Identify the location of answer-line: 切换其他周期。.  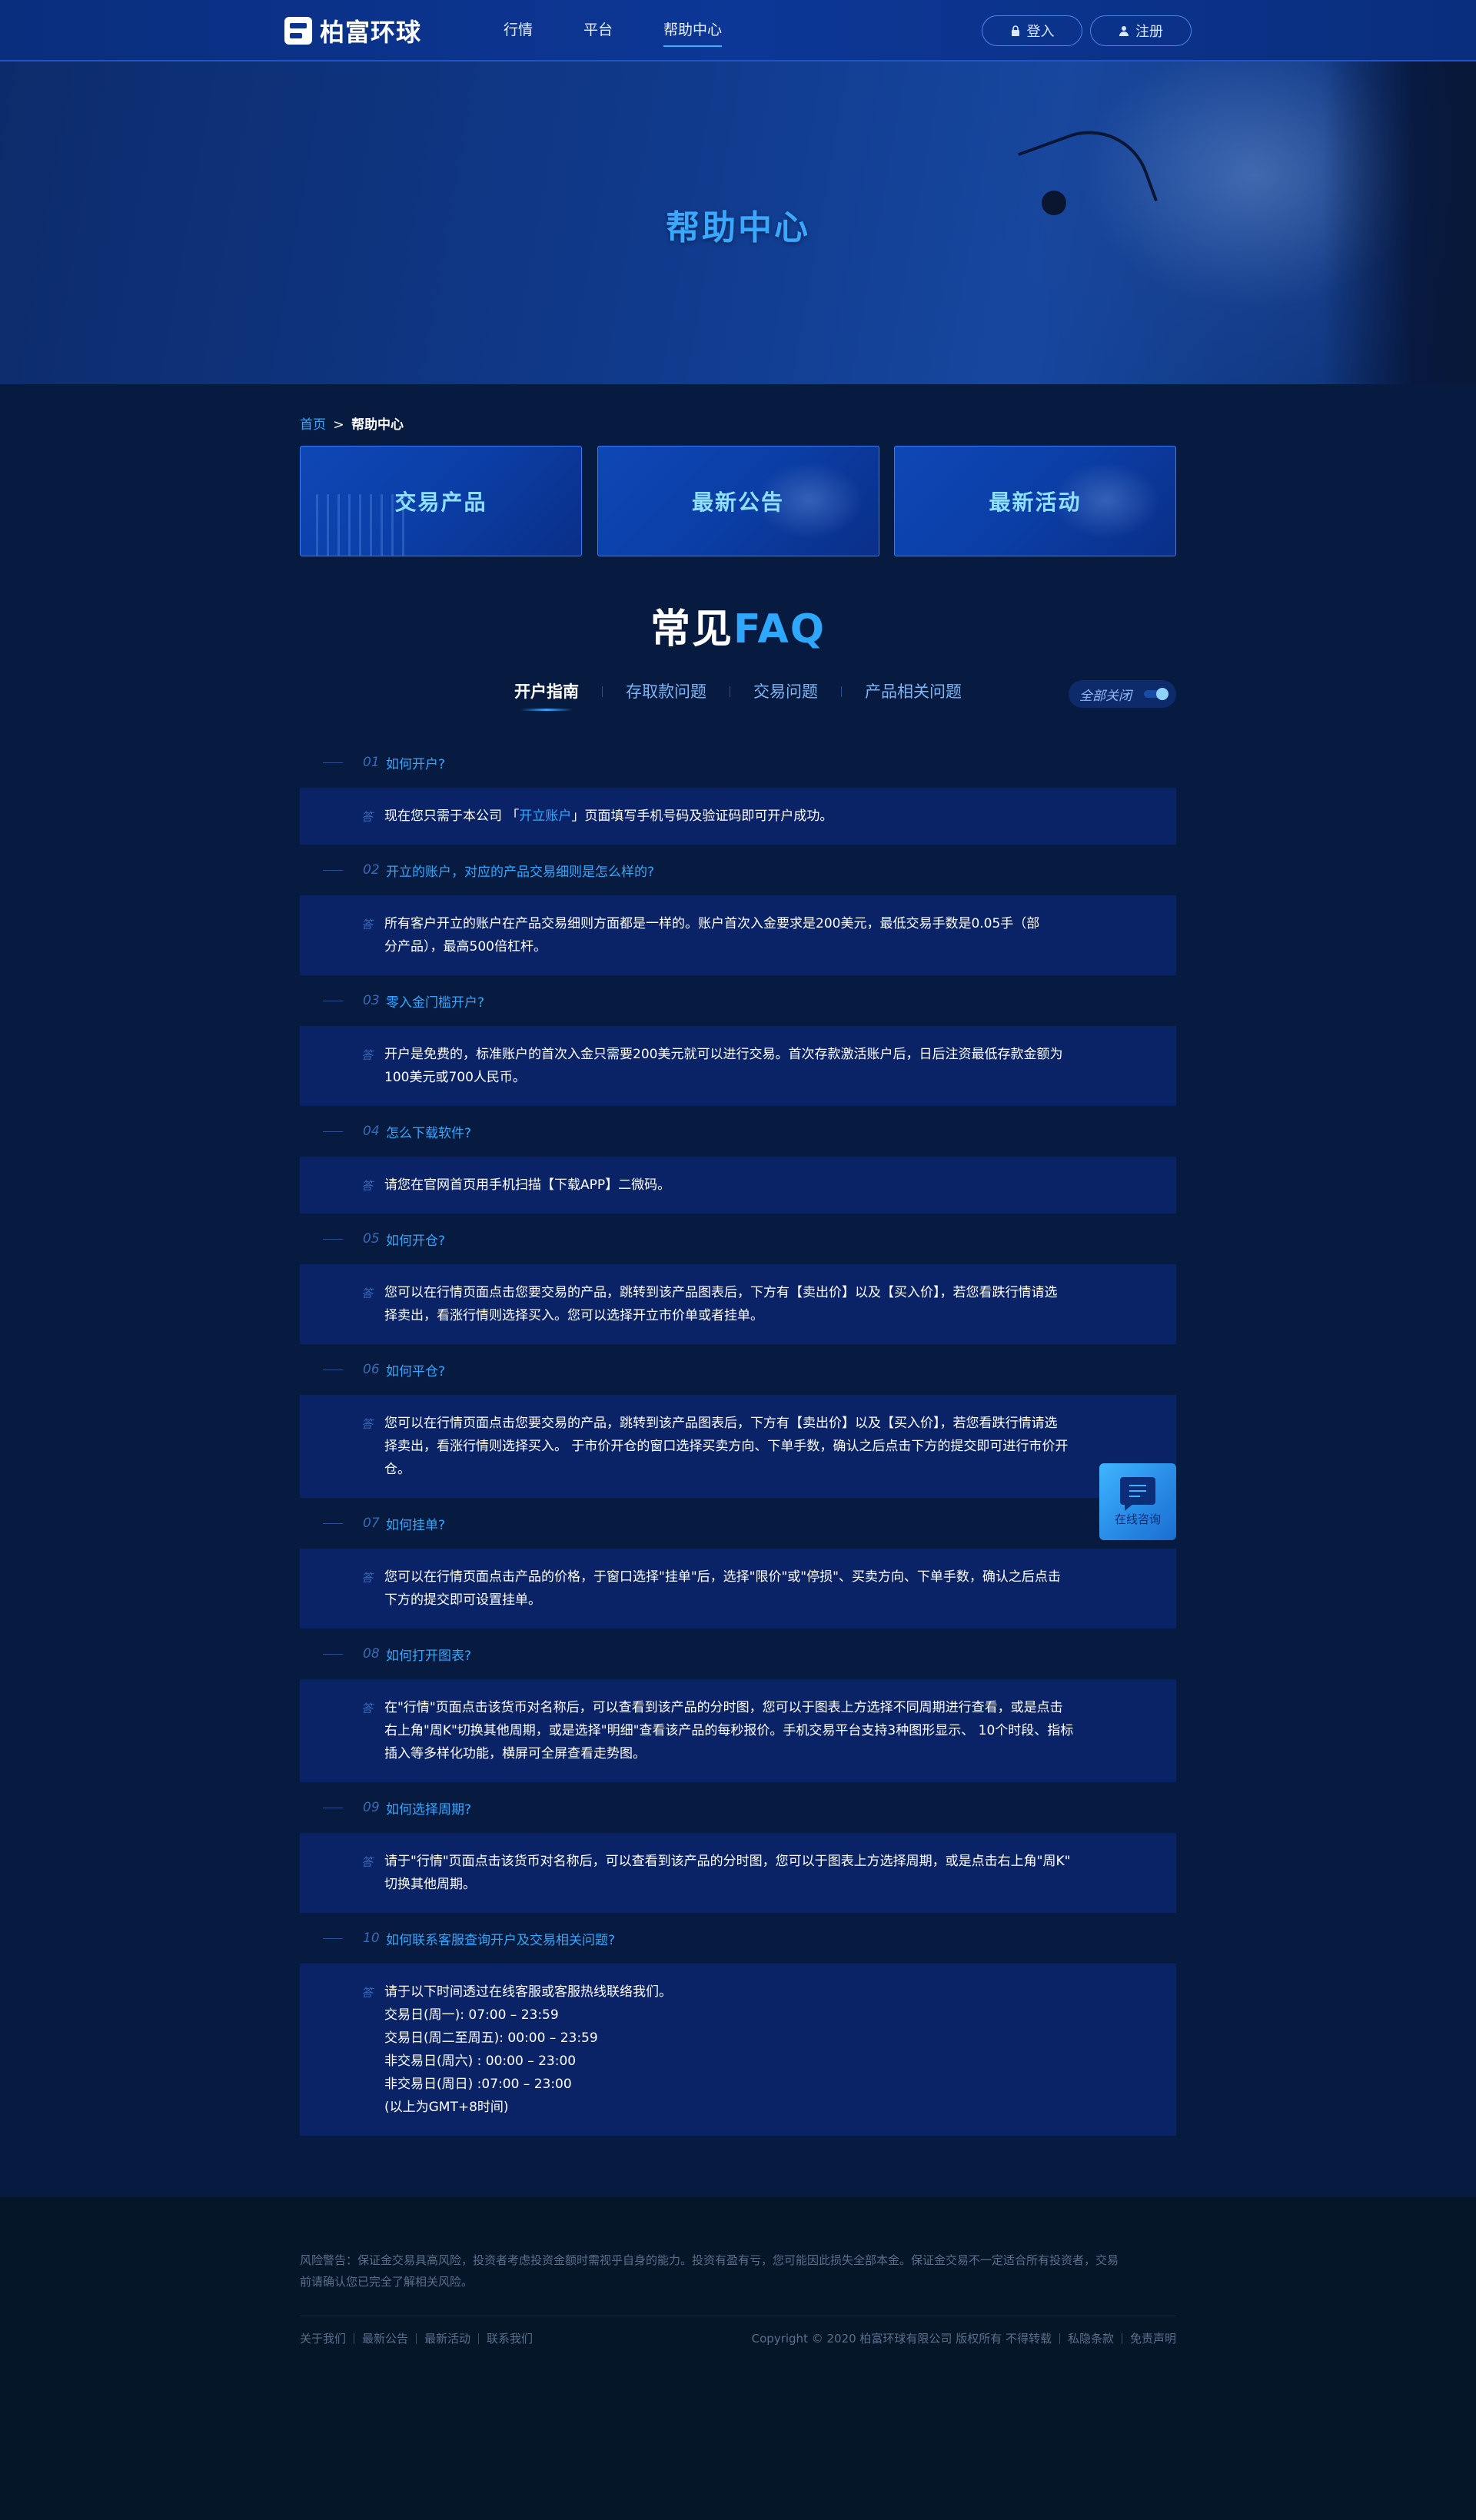
(430, 1885).